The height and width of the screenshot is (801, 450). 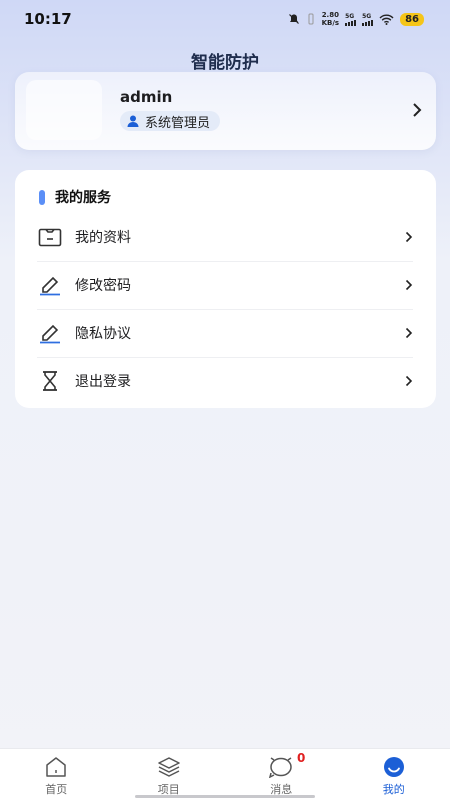 I want to click on tab-bar: 首页 项目 消息 0 我的, so click(x=225, y=774).